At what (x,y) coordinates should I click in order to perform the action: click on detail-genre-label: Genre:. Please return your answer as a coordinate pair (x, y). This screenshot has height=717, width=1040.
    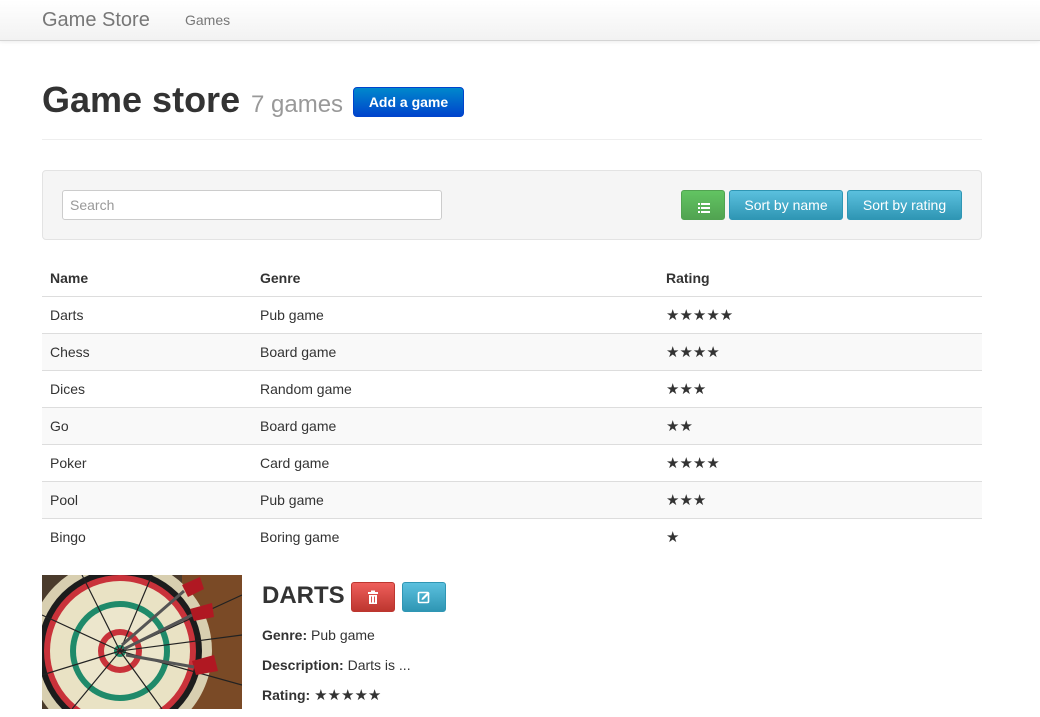
    Looking at the image, I should click on (285, 635).